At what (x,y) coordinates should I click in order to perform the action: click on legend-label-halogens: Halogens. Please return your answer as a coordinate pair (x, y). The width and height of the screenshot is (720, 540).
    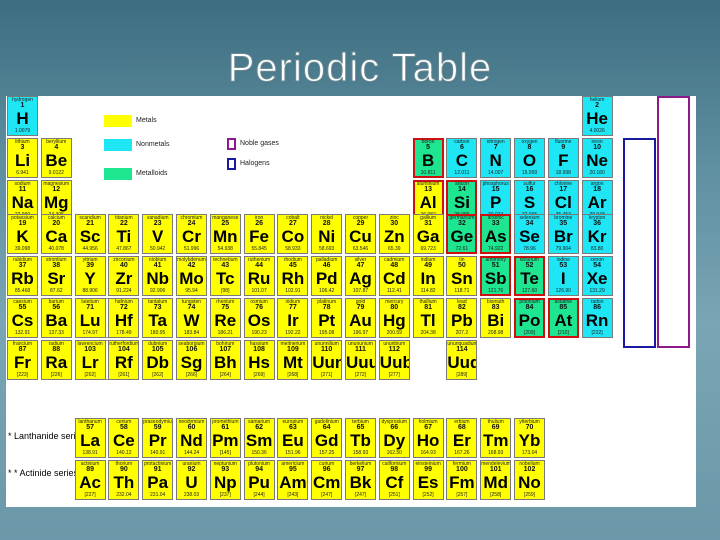
    Looking at the image, I should click on (255, 163).